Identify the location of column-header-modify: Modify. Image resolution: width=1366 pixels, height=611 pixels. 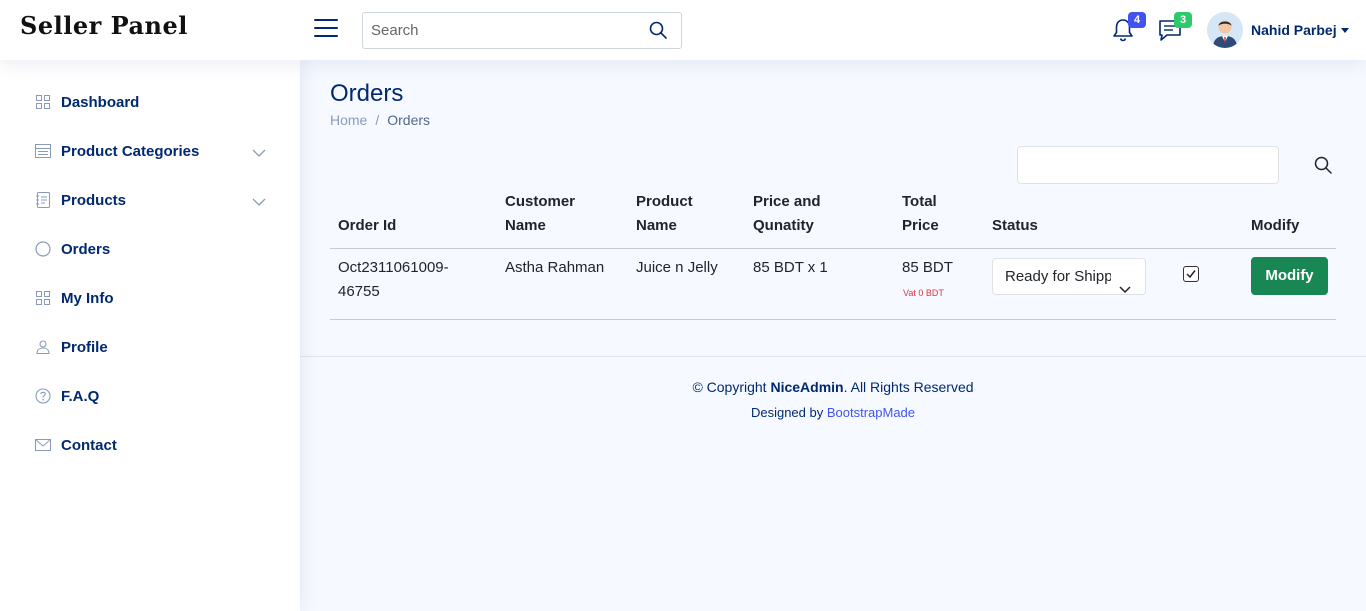
(1275, 225).